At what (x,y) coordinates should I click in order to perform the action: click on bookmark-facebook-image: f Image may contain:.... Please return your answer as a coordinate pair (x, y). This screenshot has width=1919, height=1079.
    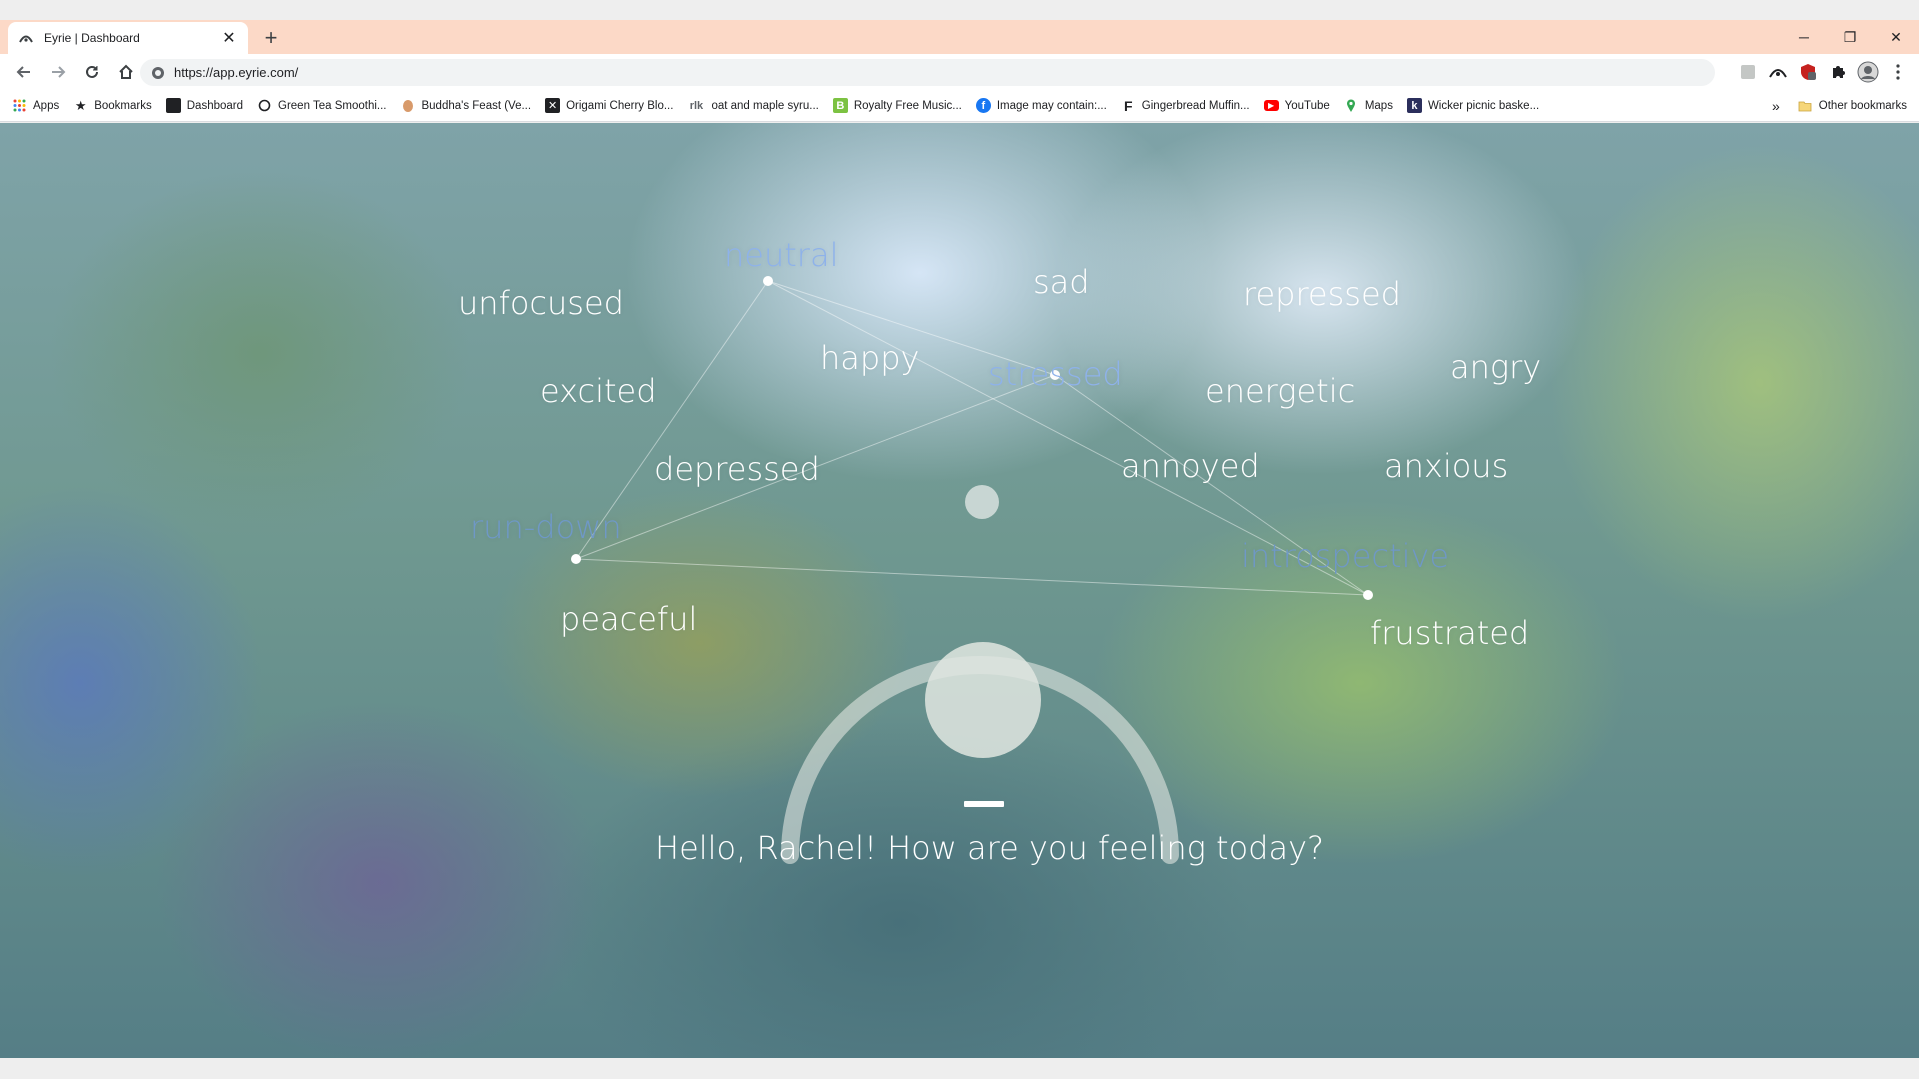
    Looking at the image, I should click on (1041, 105).